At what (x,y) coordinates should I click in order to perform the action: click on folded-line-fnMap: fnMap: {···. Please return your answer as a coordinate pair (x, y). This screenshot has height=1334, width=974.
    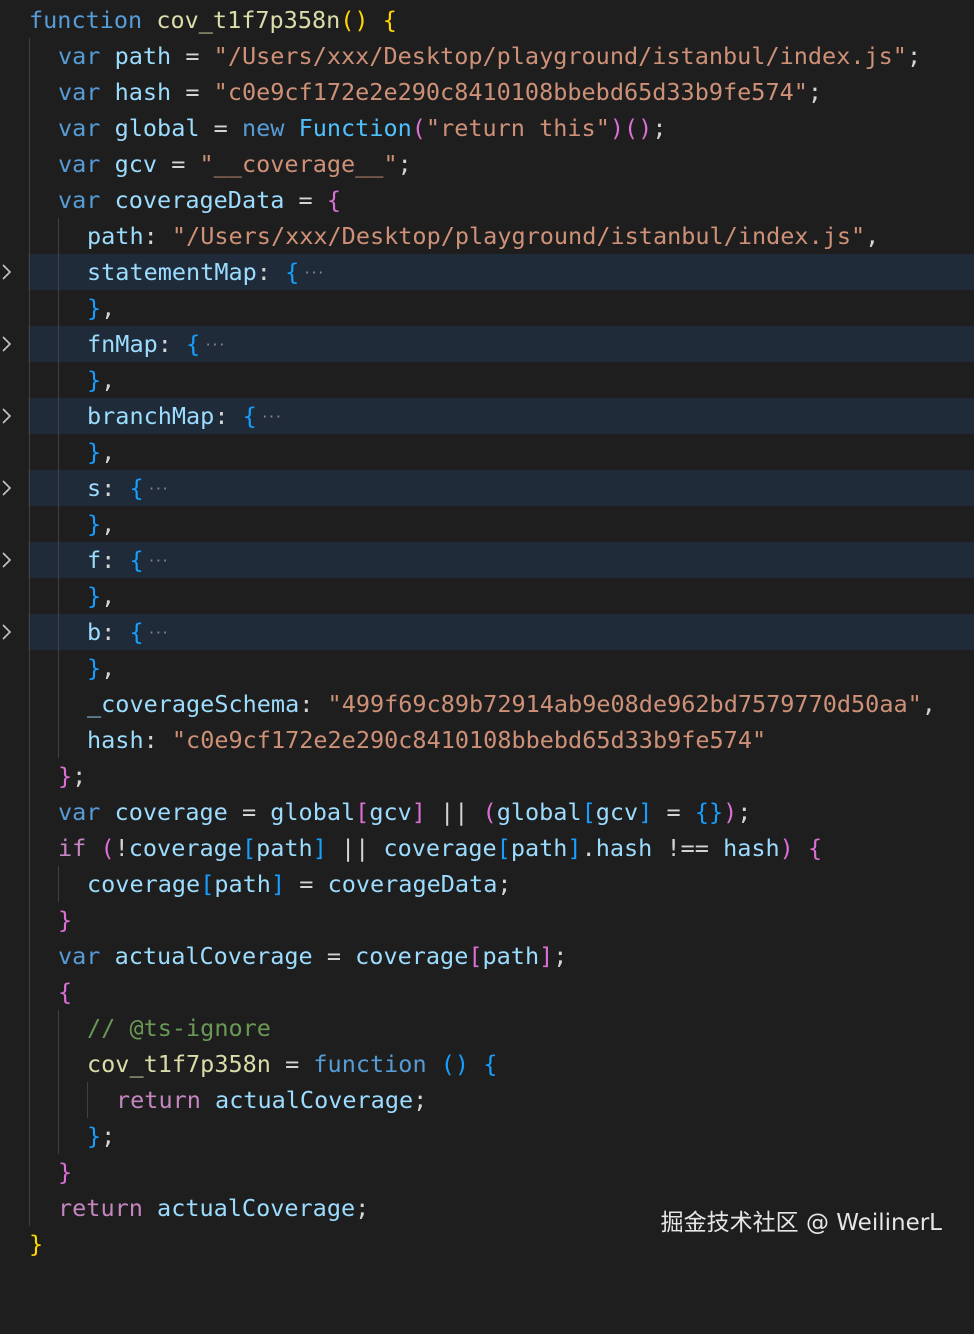
    Looking at the image, I should click on (487, 344).